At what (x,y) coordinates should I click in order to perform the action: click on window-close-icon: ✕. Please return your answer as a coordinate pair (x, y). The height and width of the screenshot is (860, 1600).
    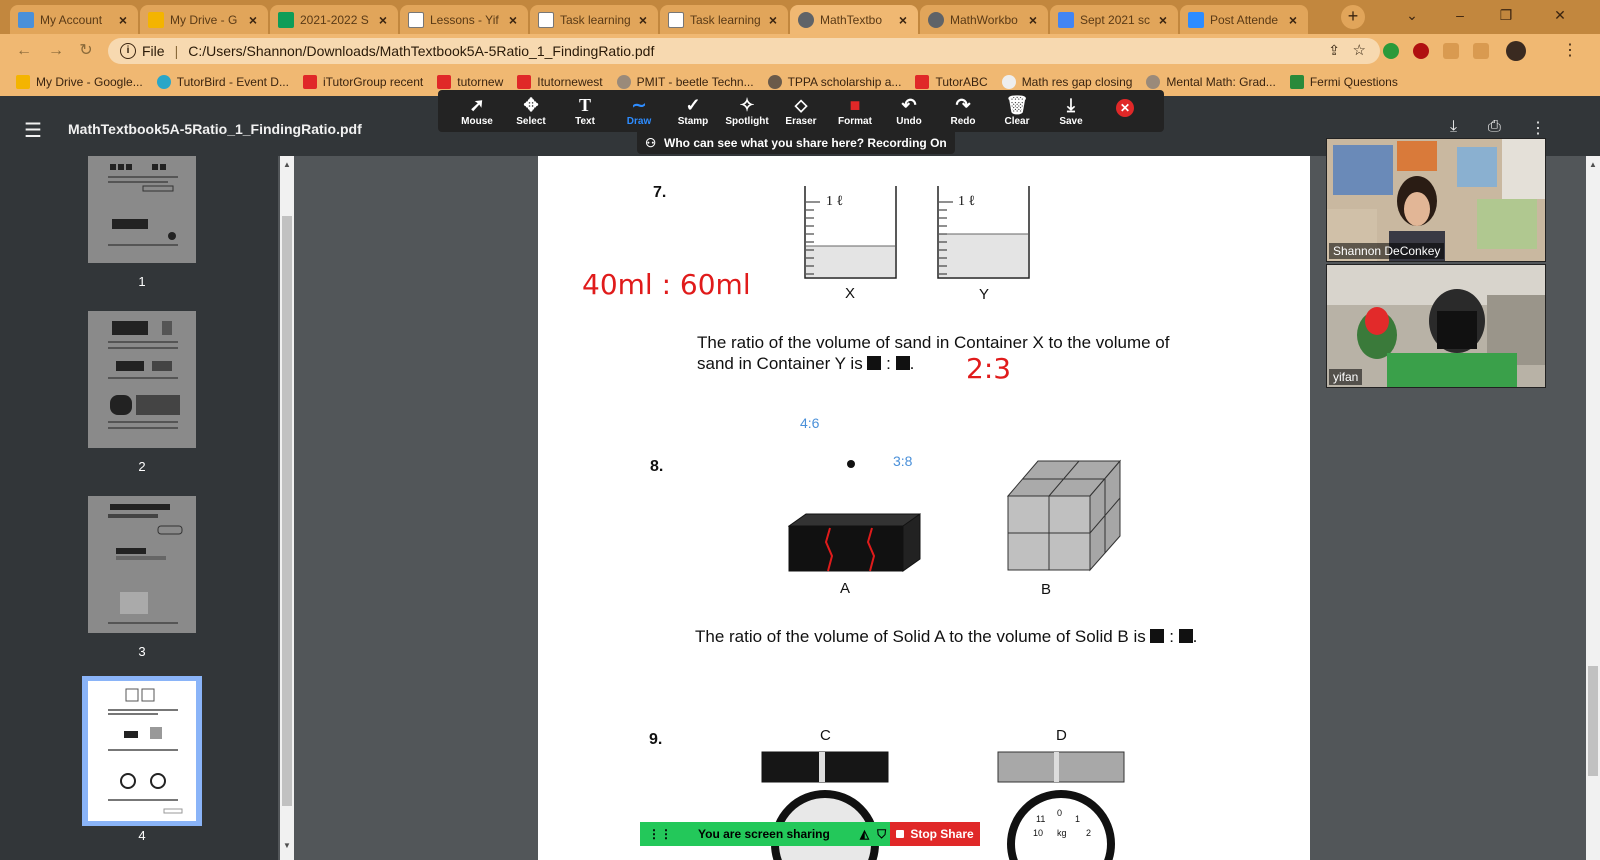
    Looking at the image, I should click on (1560, 15).